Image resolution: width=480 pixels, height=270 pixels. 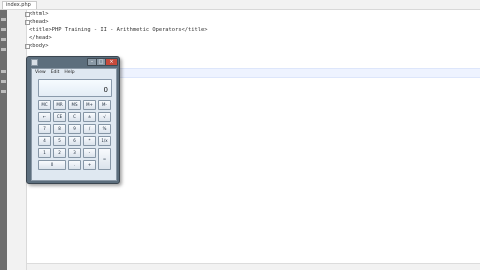 What do you see at coordinates (36, 46) in the screenshot?
I see `code-line: <body>` at bounding box center [36, 46].